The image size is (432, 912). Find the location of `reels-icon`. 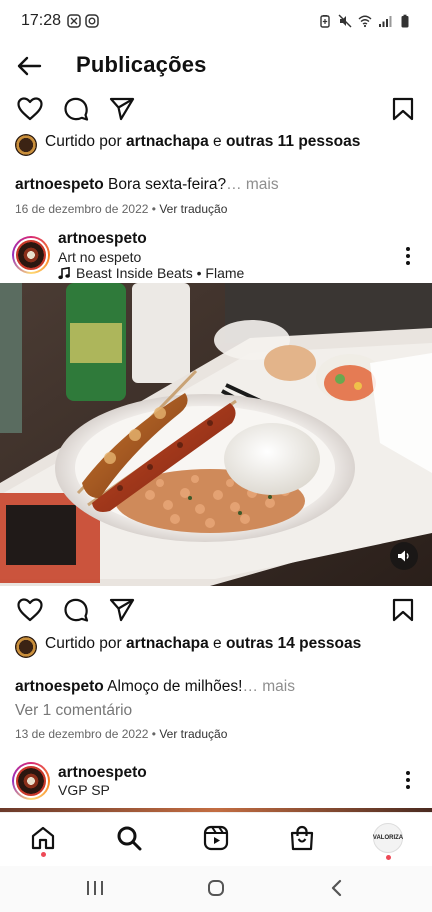

reels-icon is located at coordinates (216, 838).